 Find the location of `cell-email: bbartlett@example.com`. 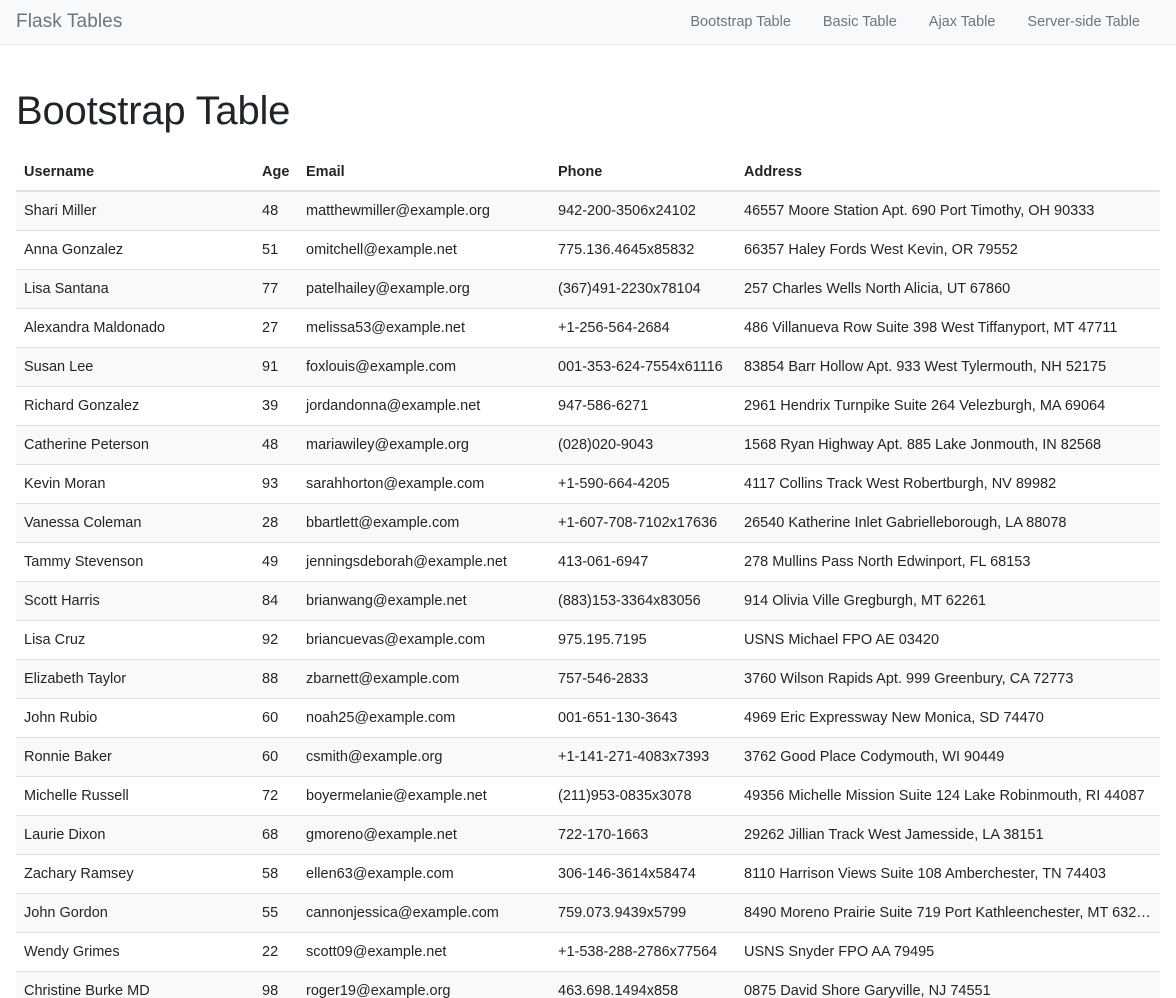

cell-email: bbartlett@example.com is located at coordinates (424, 523).